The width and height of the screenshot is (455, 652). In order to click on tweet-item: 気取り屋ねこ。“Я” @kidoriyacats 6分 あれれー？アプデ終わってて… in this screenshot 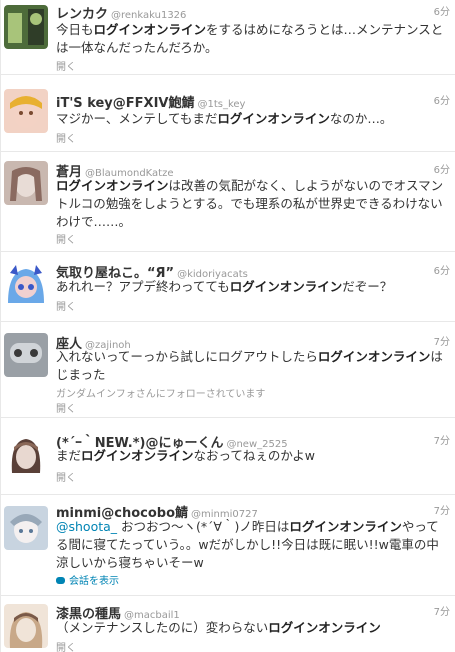, I will do `click(228, 287)`.